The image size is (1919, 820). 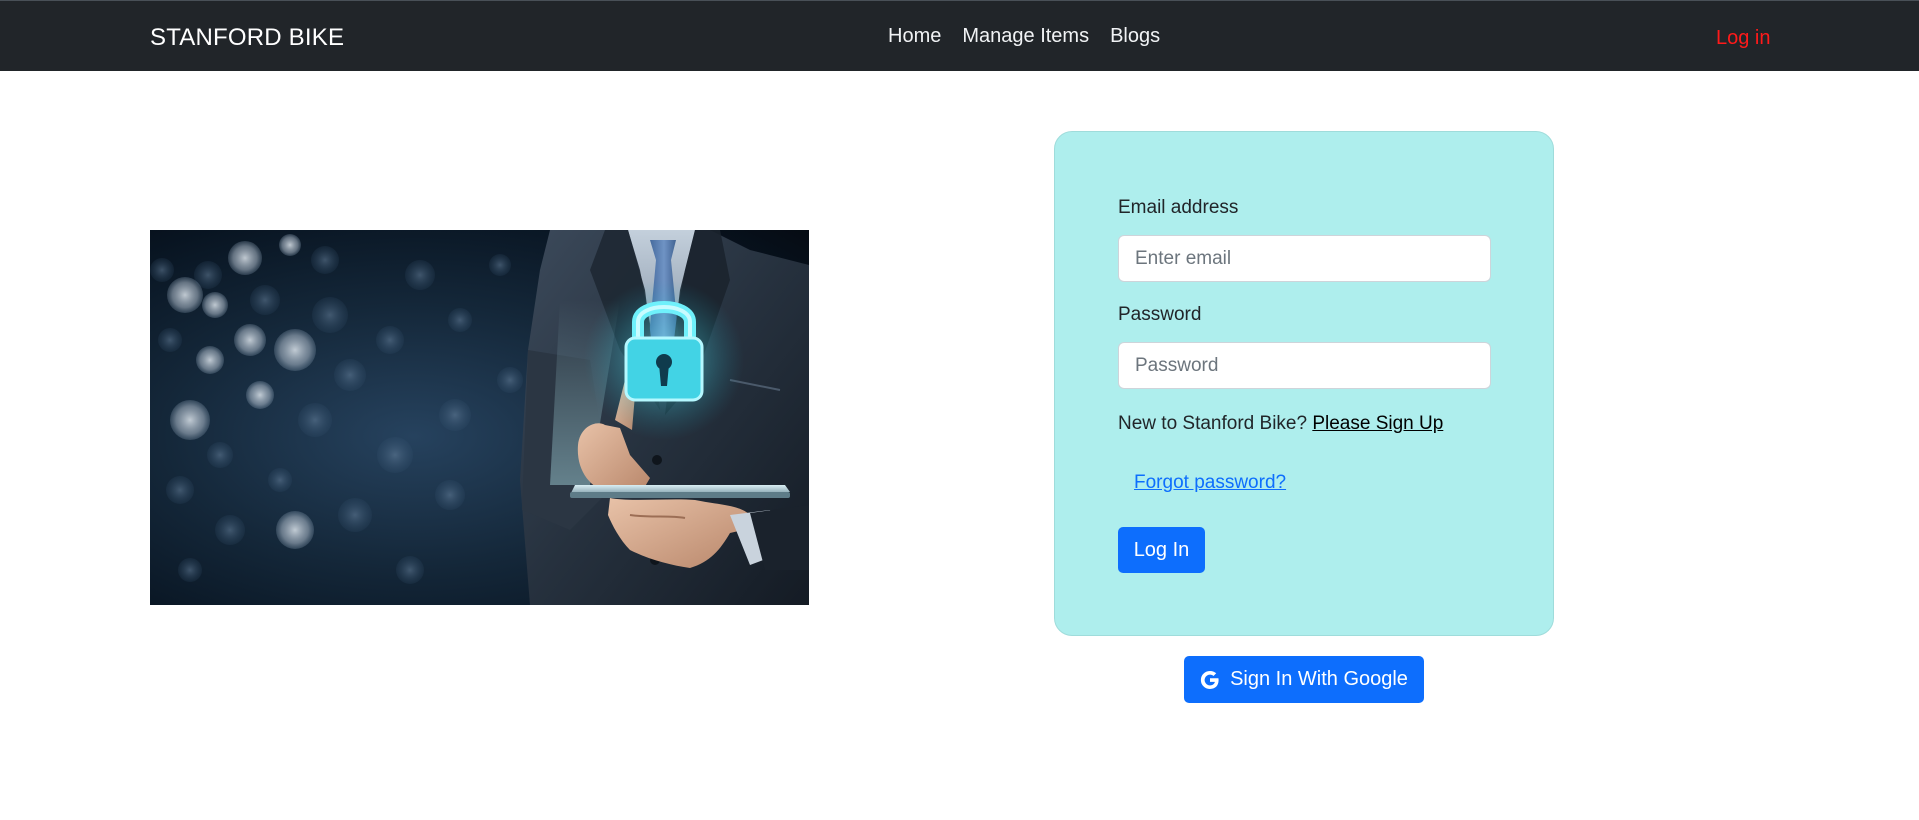 What do you see at coordinates (1209, 679) in the screenshot?
I see `google-icon` at bounding box center [1209, 679].